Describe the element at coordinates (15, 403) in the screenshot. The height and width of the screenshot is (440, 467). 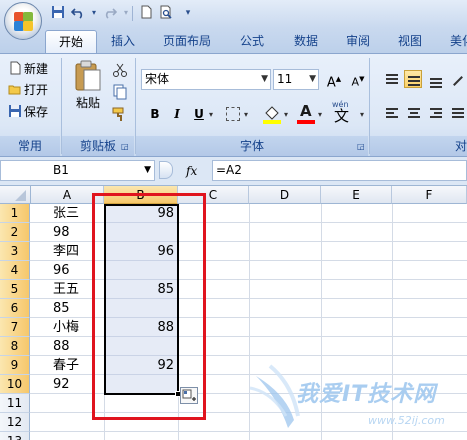
I see `row-header: 11` at that location.